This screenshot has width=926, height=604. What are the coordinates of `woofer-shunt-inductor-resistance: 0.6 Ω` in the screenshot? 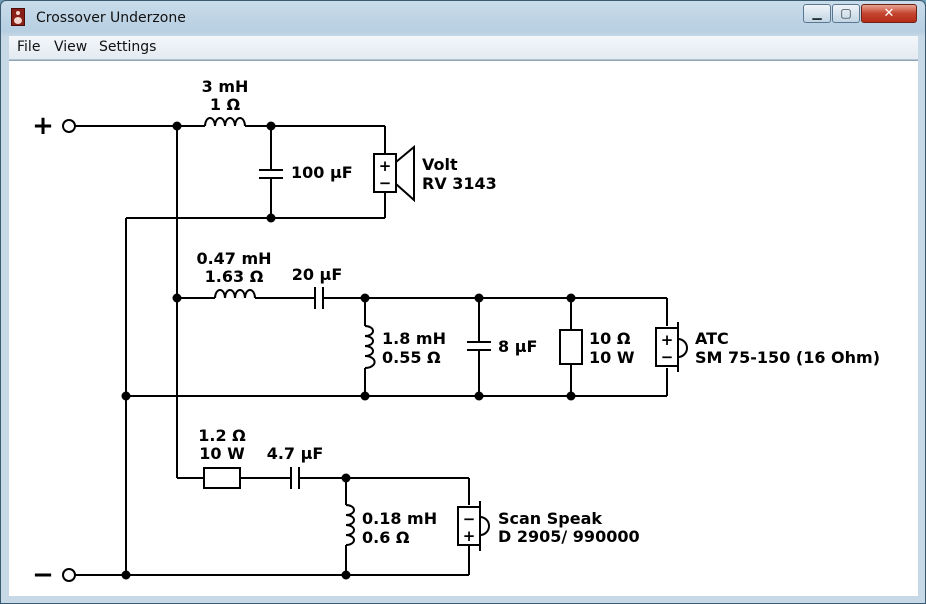 It's located at (386, 537).